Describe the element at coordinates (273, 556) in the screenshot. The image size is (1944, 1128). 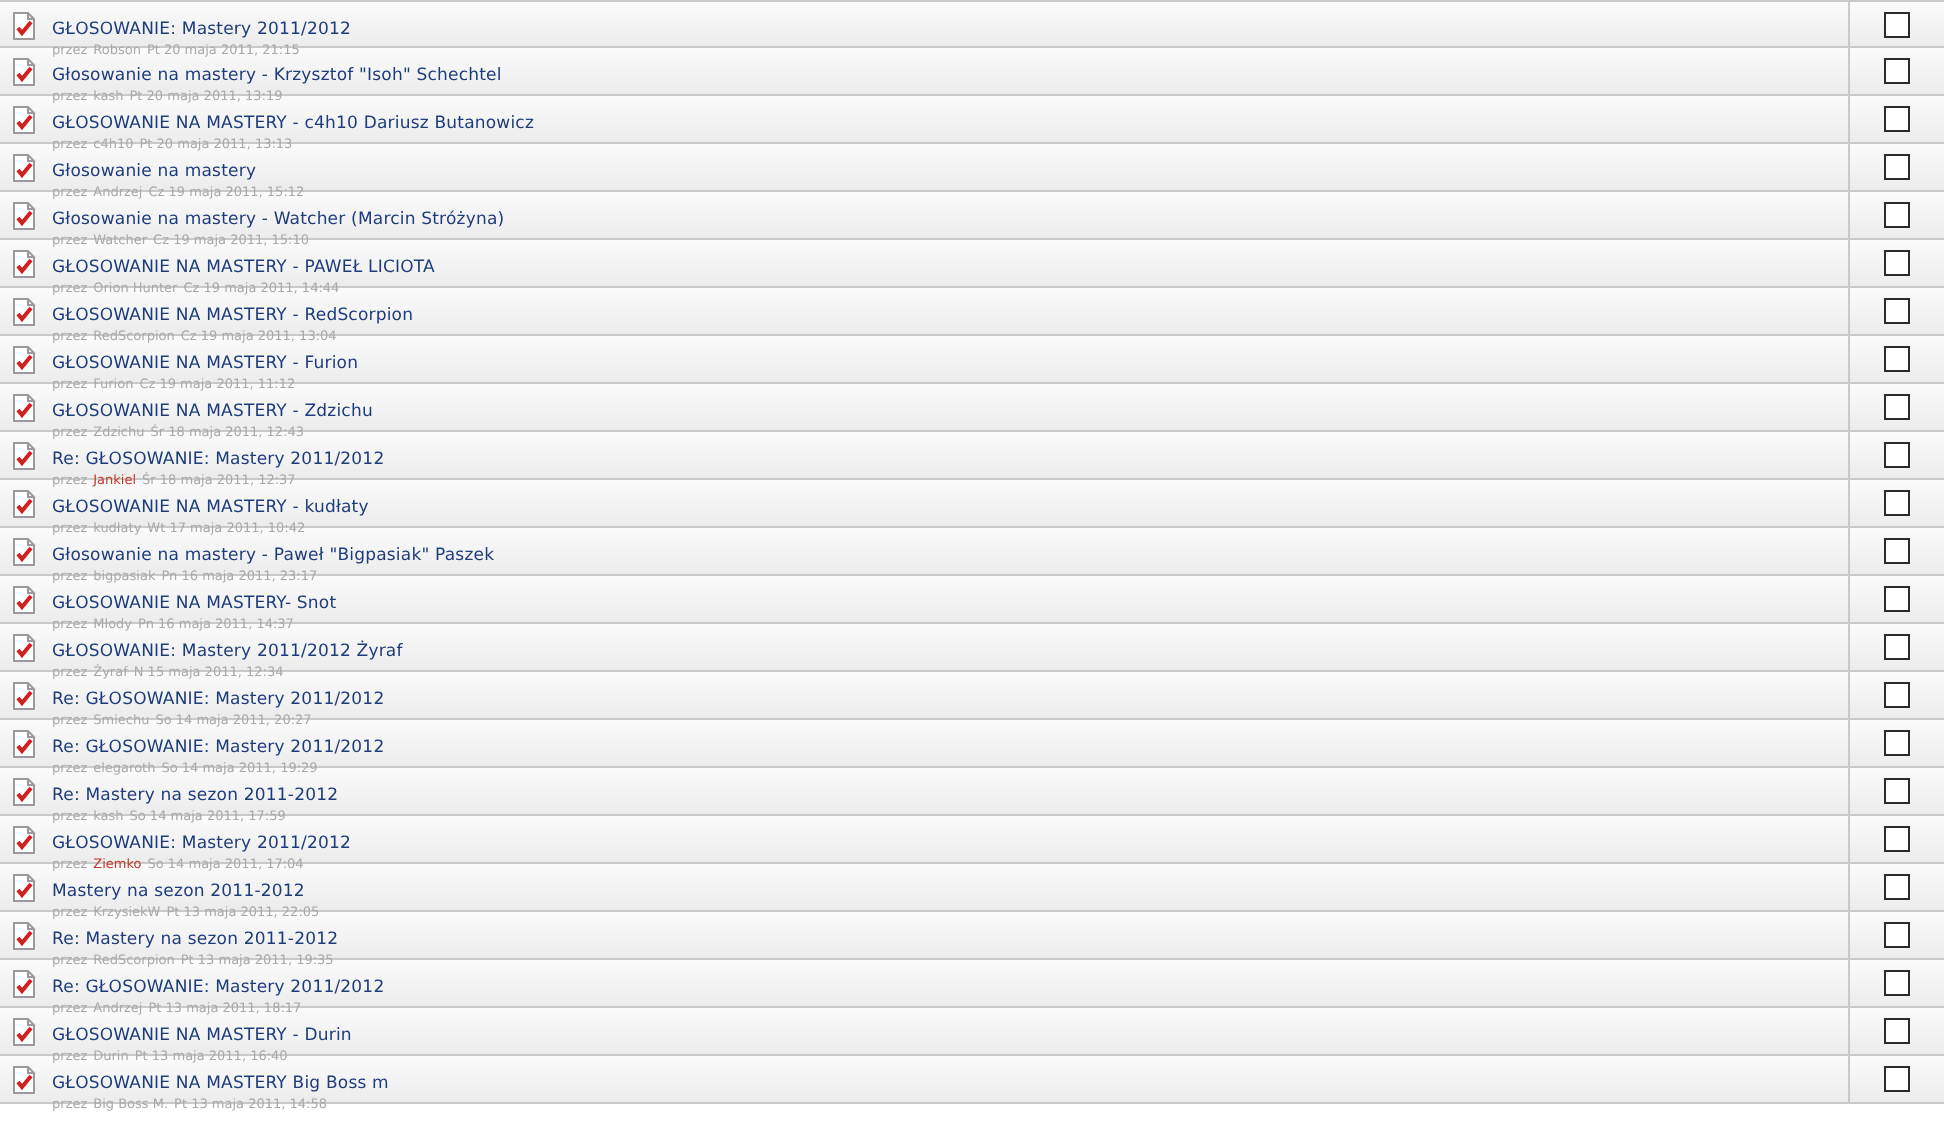
I see `topic-link: Głosowanie na mastery - Paweł "Bigpasiak" Paszek` at that location.